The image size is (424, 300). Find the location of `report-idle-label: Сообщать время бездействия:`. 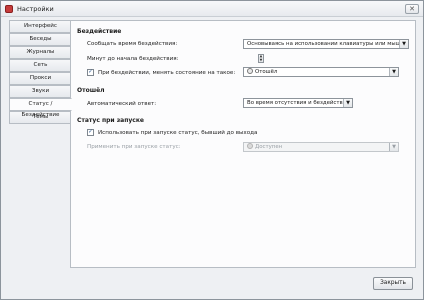

report-idle-label: Сообщать время бездействия: is located at coordinates (132, 44).